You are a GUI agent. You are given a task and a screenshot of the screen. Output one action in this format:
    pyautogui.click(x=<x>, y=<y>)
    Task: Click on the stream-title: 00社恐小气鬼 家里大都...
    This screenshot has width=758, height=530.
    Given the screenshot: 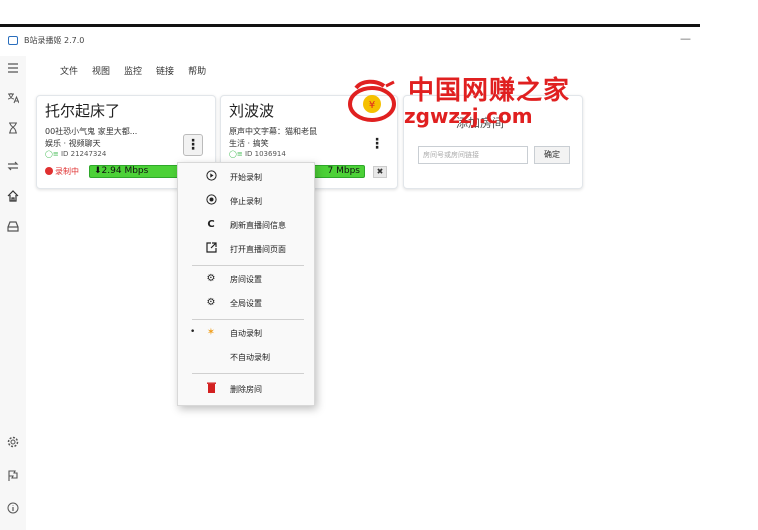 What is the action you would take?
    pyautogui.click(x=91, y=131)
    